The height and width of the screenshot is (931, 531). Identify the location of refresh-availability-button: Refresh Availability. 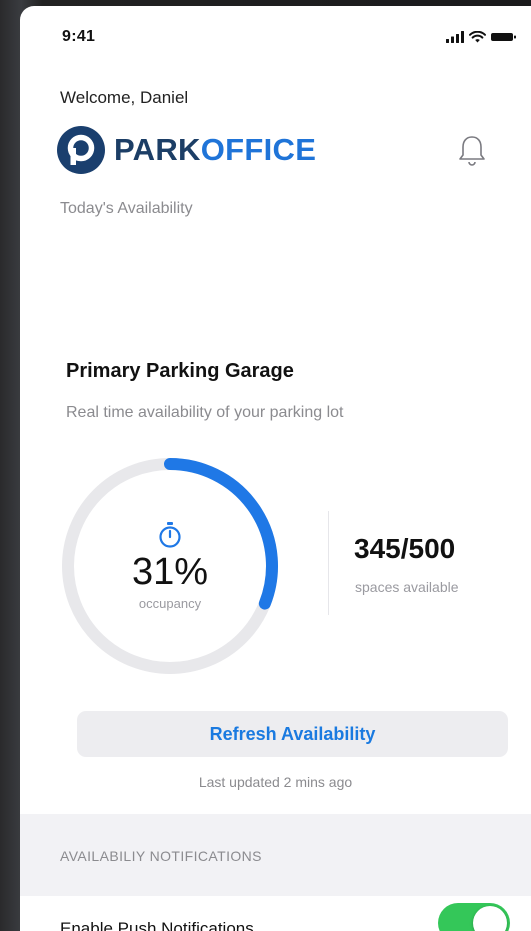
(292, 734).